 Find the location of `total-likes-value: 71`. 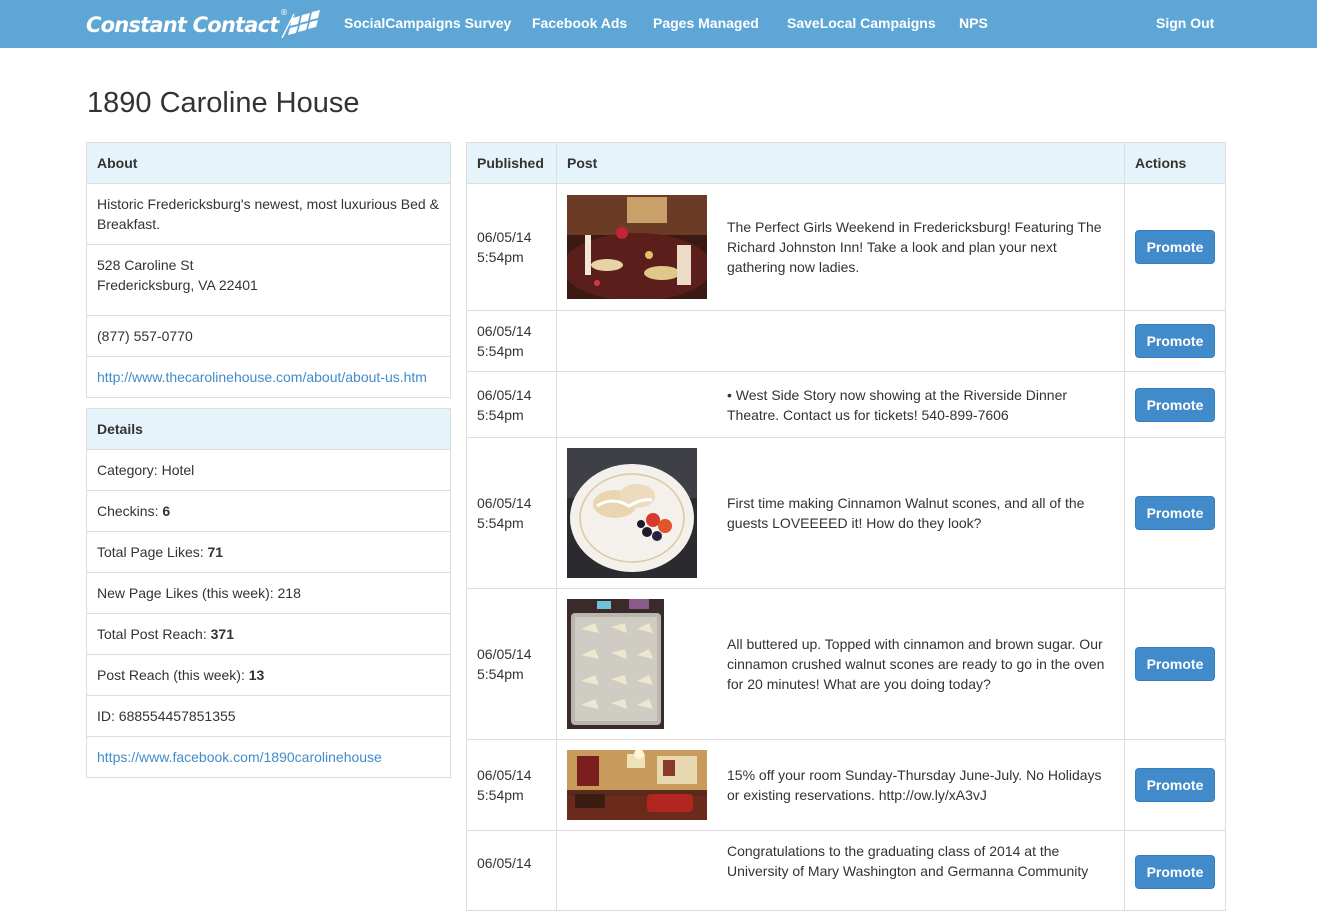

total-likes-value: 71 is located at coordinates (215, 552).